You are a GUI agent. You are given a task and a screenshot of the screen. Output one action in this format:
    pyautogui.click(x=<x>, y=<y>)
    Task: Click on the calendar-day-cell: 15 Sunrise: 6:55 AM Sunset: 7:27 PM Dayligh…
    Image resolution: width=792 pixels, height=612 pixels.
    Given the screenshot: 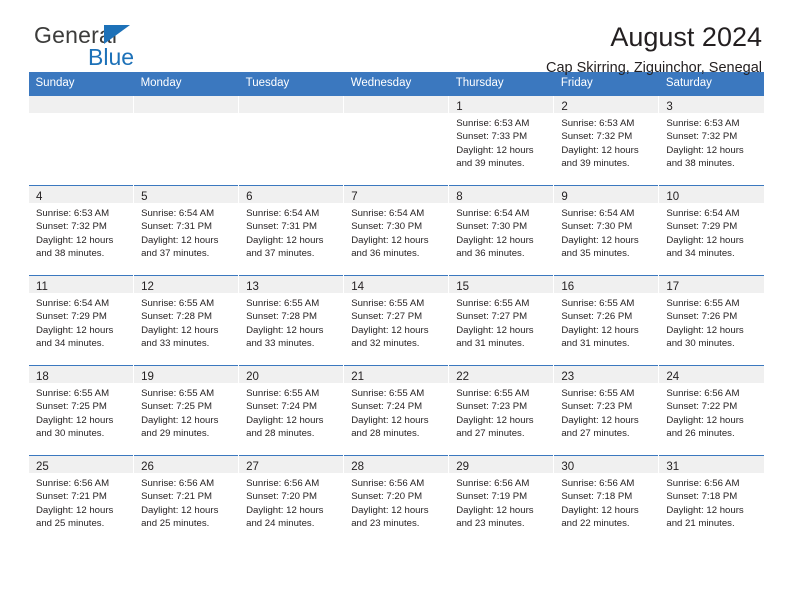 What is the action you would take?
    pyautogui.click(x=501, y=320)
    